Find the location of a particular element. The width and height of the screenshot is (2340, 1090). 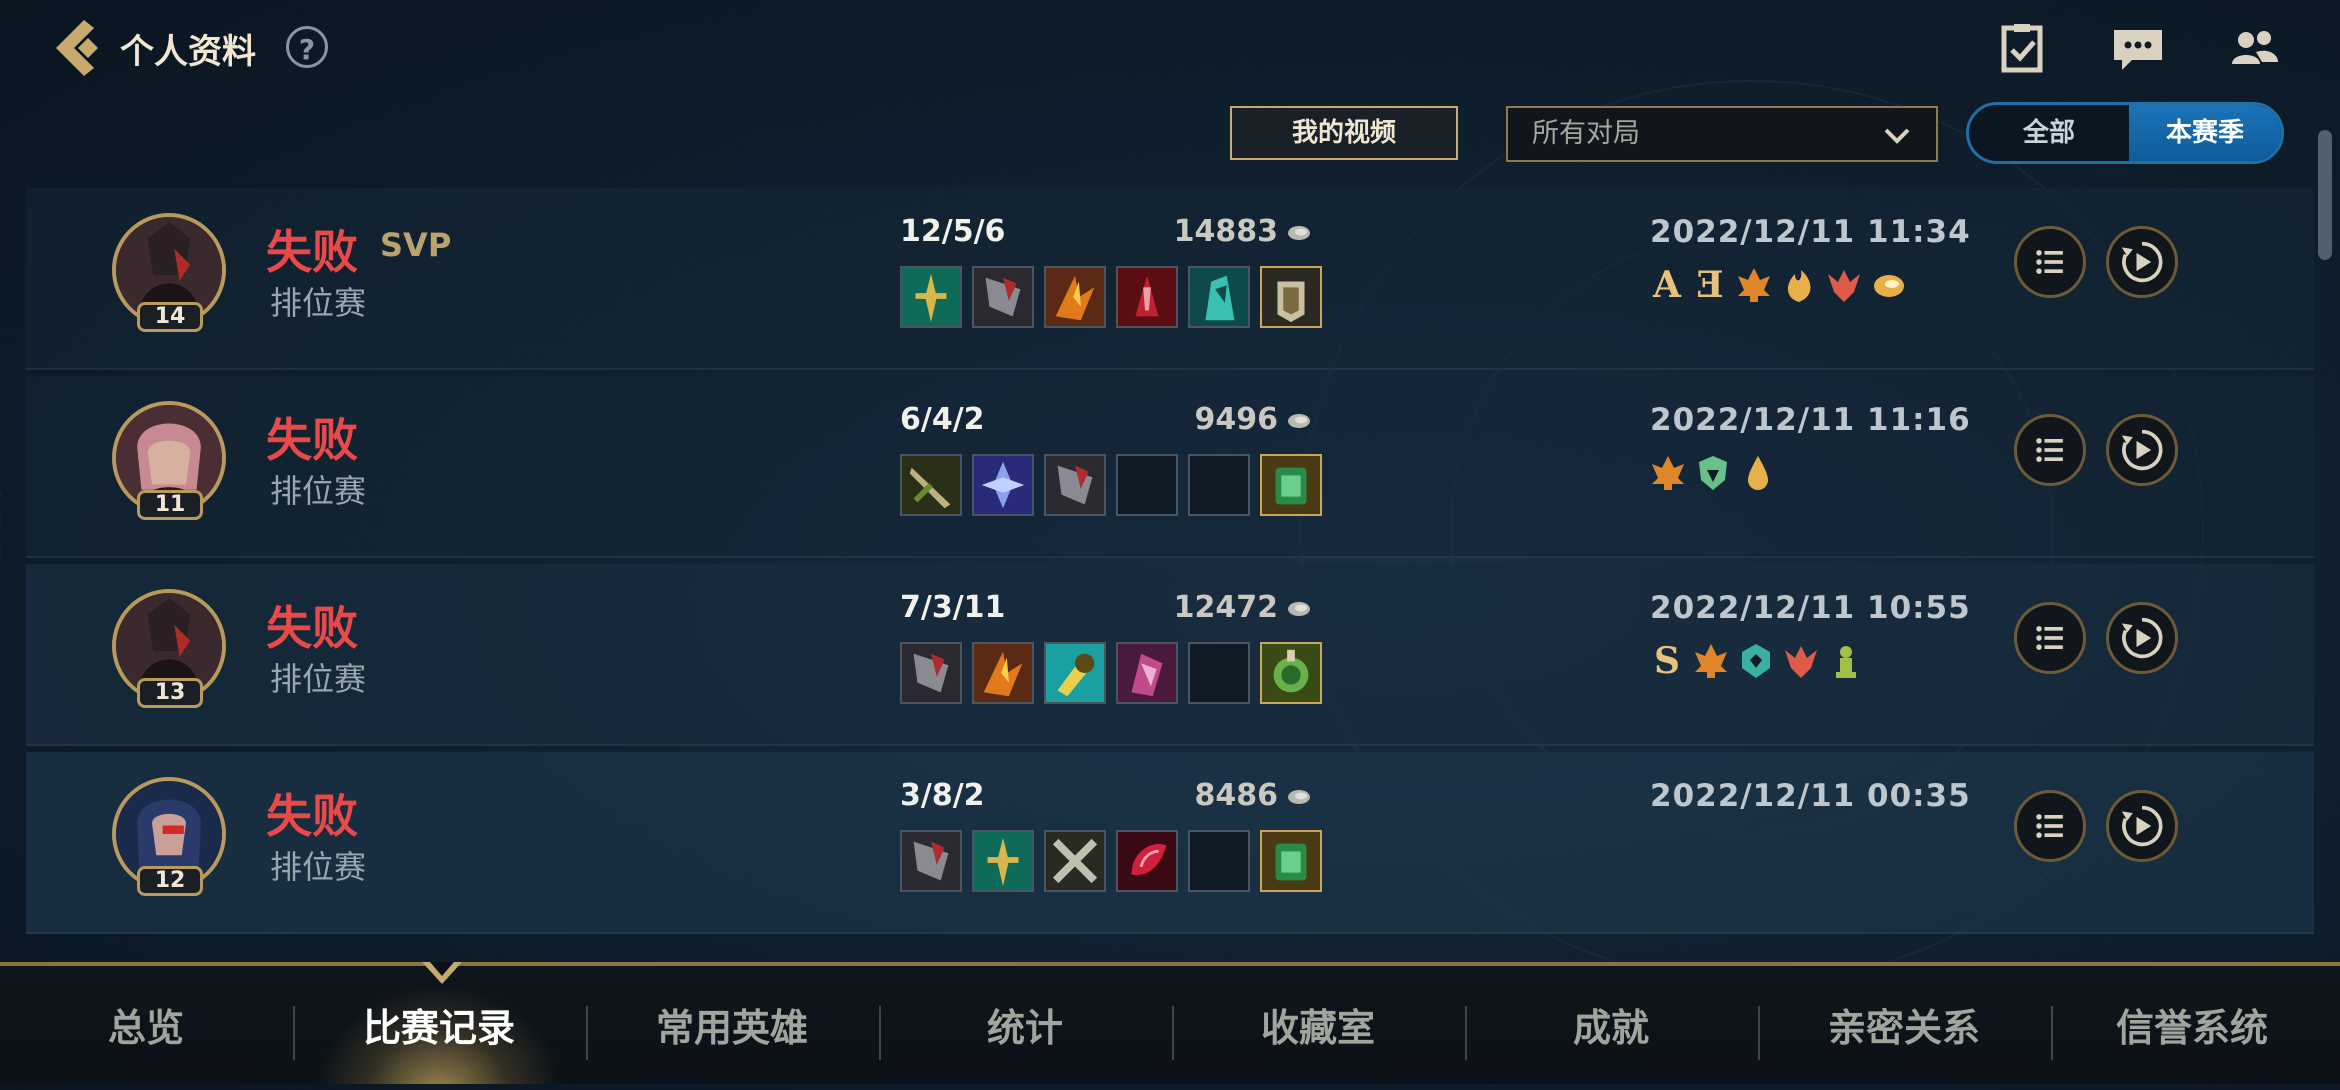

chevron-down-icon is located at coordinates (1897, 136).